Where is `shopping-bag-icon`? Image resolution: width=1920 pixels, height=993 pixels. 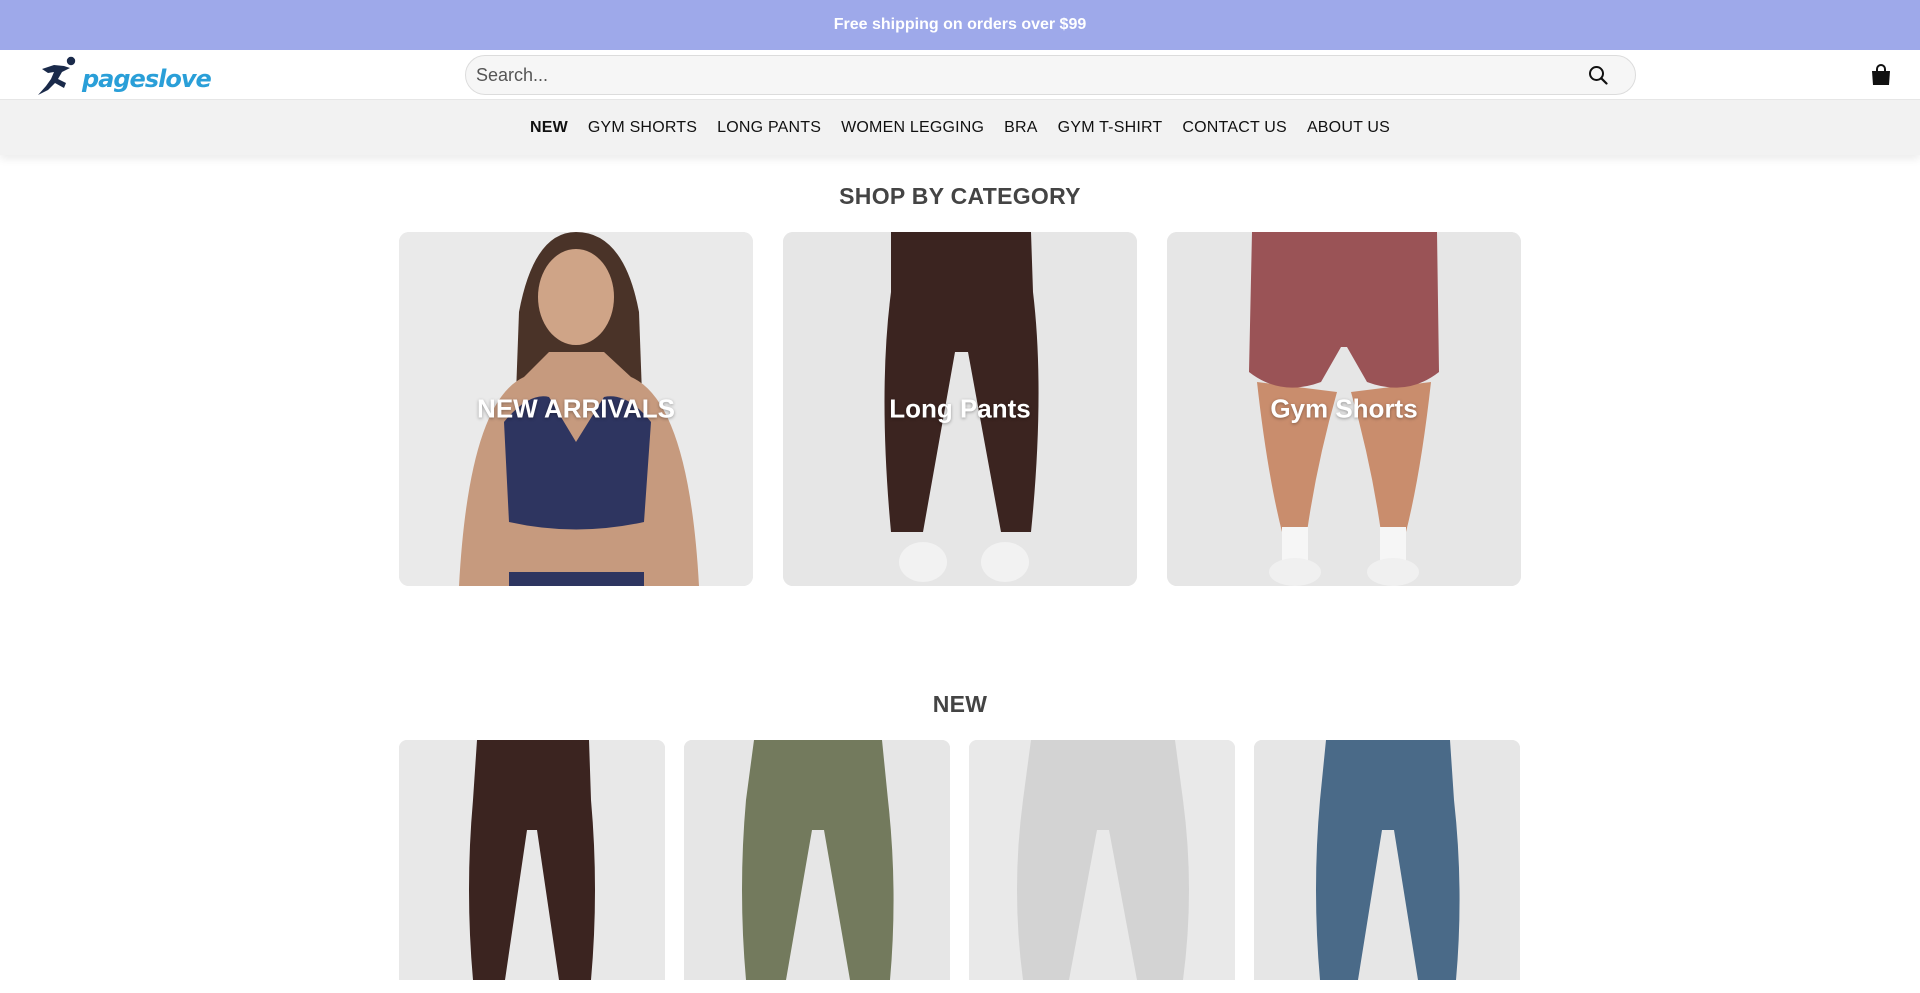 shopping-bag-icon is located at coordinates (1881, 74).